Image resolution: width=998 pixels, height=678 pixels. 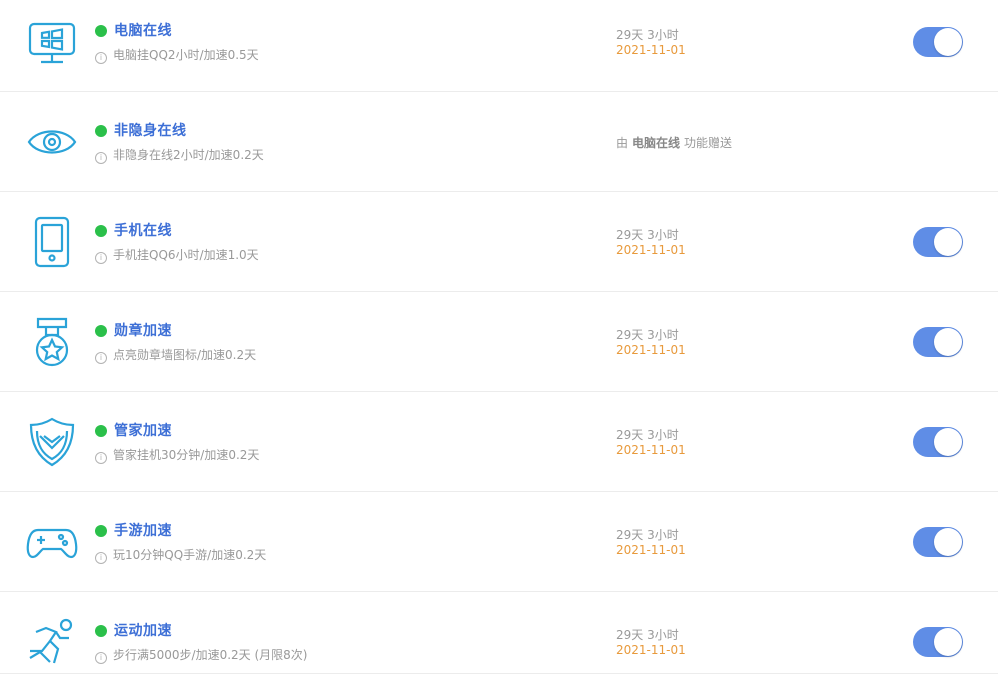 What do you see at coordinates (52, 642) in the screenshot?
I see `running-icon` at bounding box center [52, 642].